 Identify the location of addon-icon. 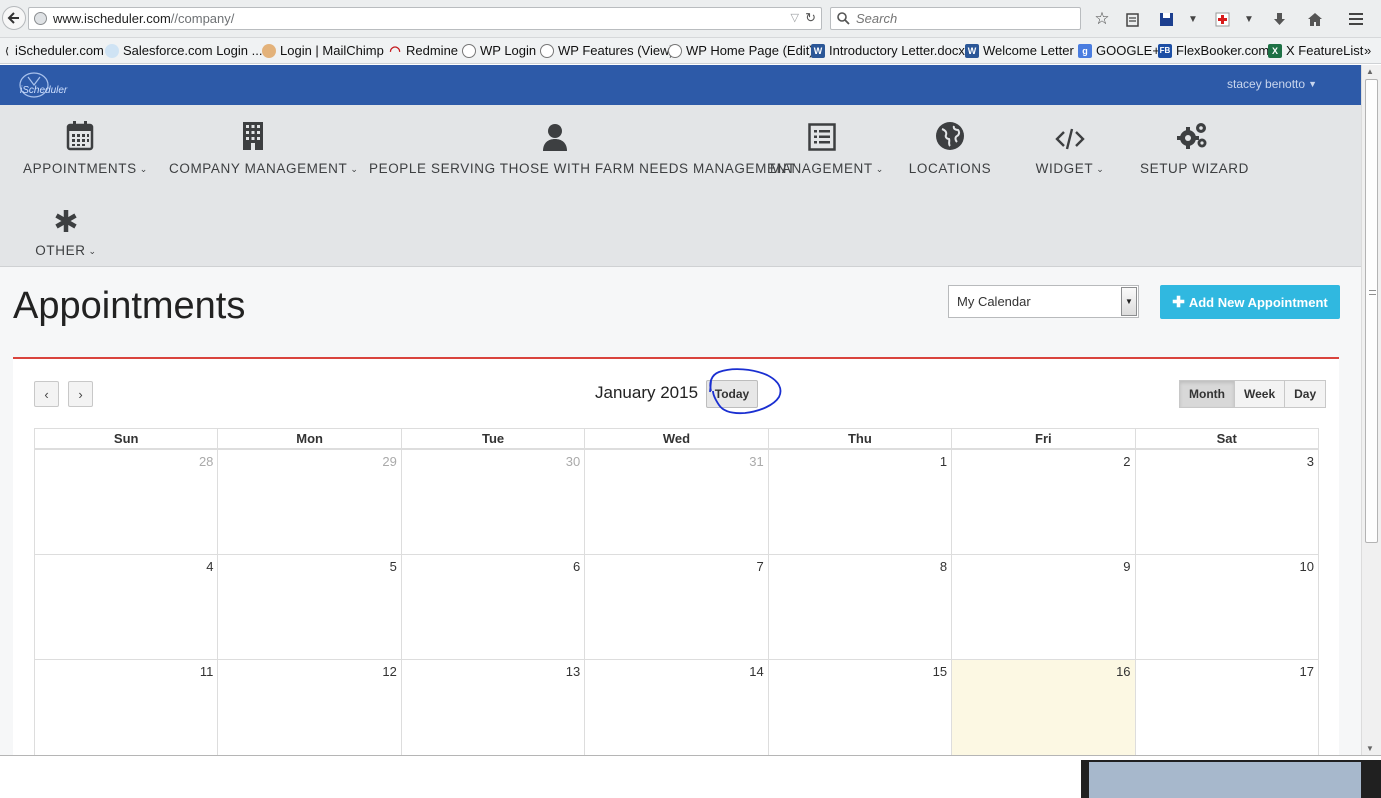
(1222, 19).